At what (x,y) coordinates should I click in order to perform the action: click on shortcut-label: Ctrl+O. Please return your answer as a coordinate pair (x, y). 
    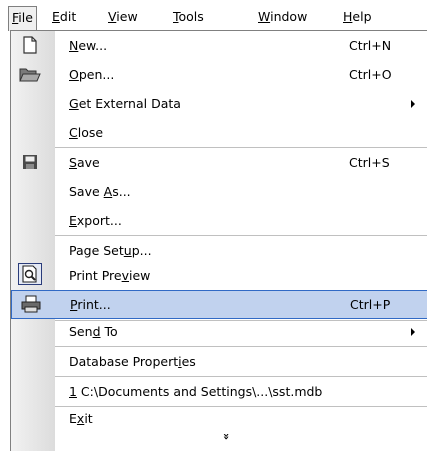
    Looking at the image, I should click on (370, 74).